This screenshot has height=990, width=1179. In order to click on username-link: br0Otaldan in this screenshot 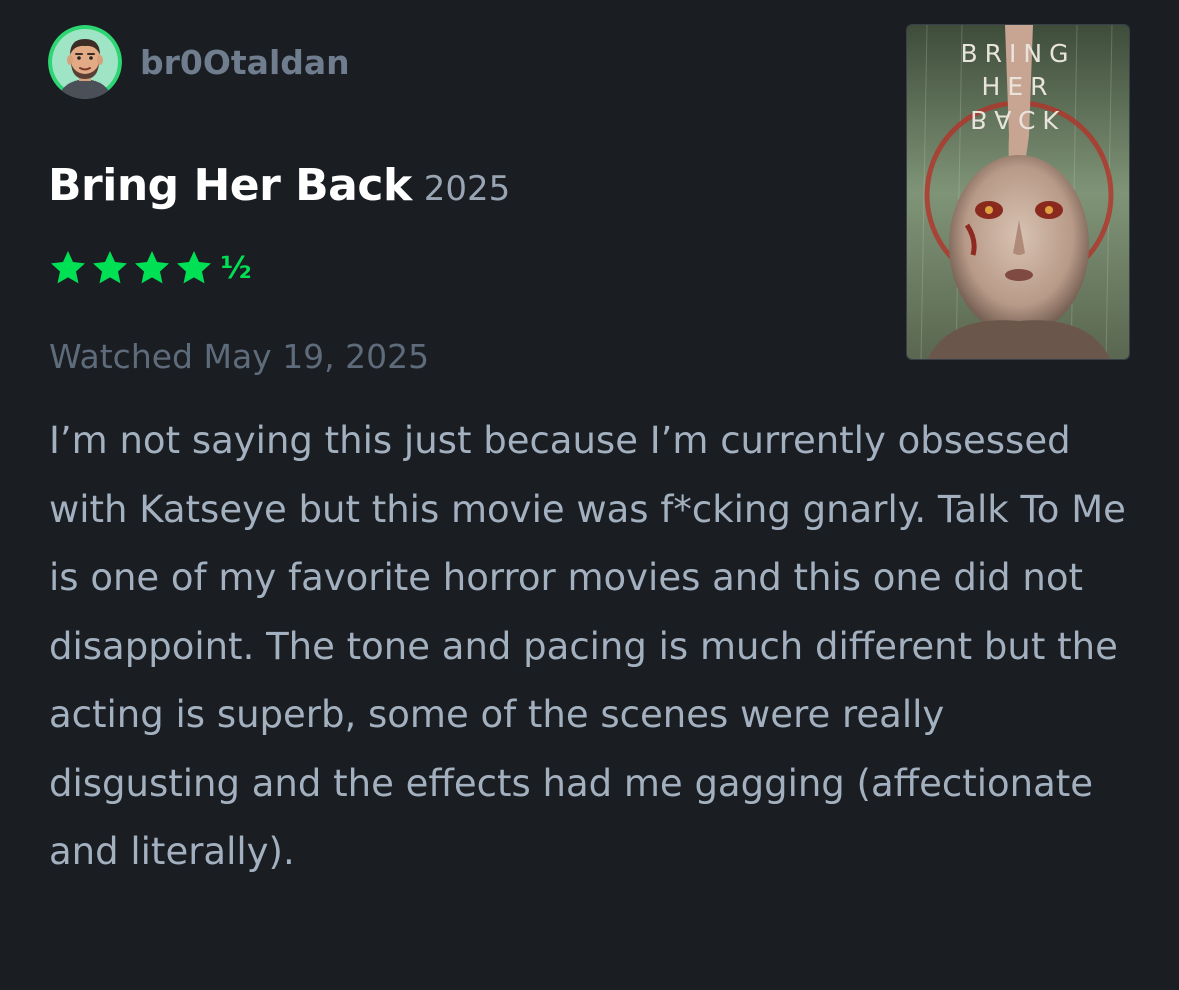, I will do `click(245, 62)`.